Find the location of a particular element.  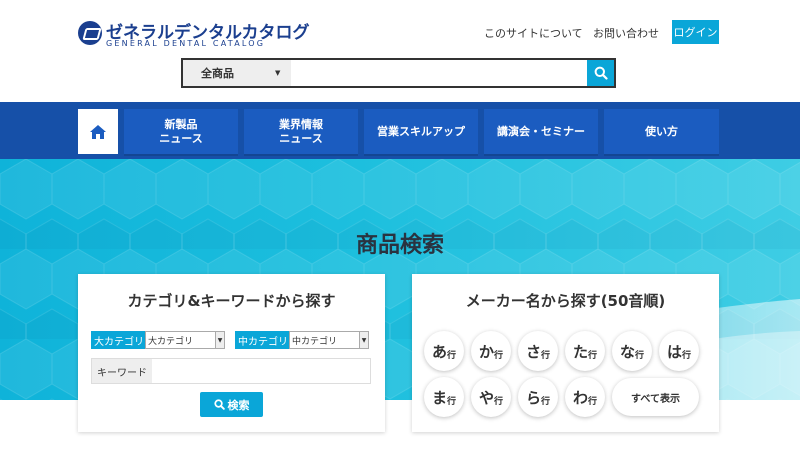

contact-link: お問い合わせ is located at coordinates (626, 33).